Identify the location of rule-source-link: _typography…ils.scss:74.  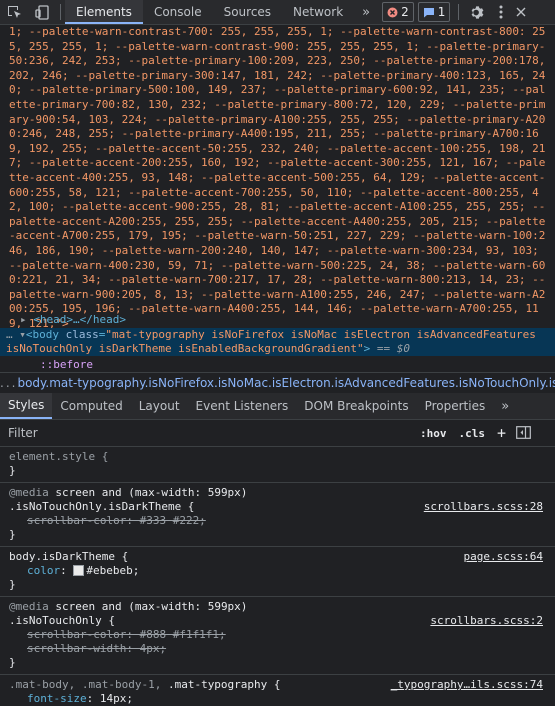
(467, 685).